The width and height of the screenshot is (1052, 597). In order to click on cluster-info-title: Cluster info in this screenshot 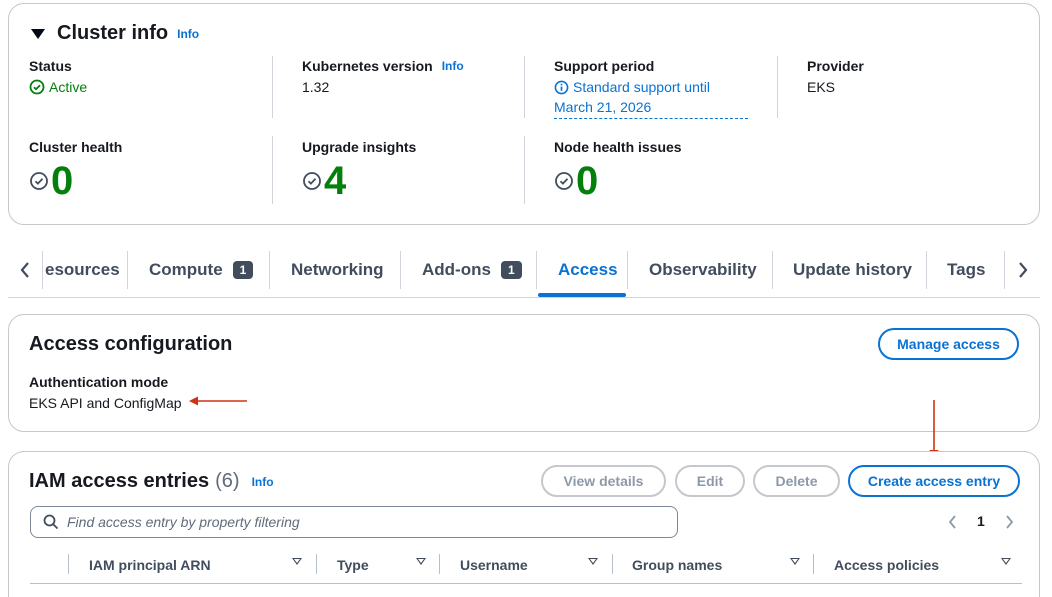, I will do `click(113, 33)`.